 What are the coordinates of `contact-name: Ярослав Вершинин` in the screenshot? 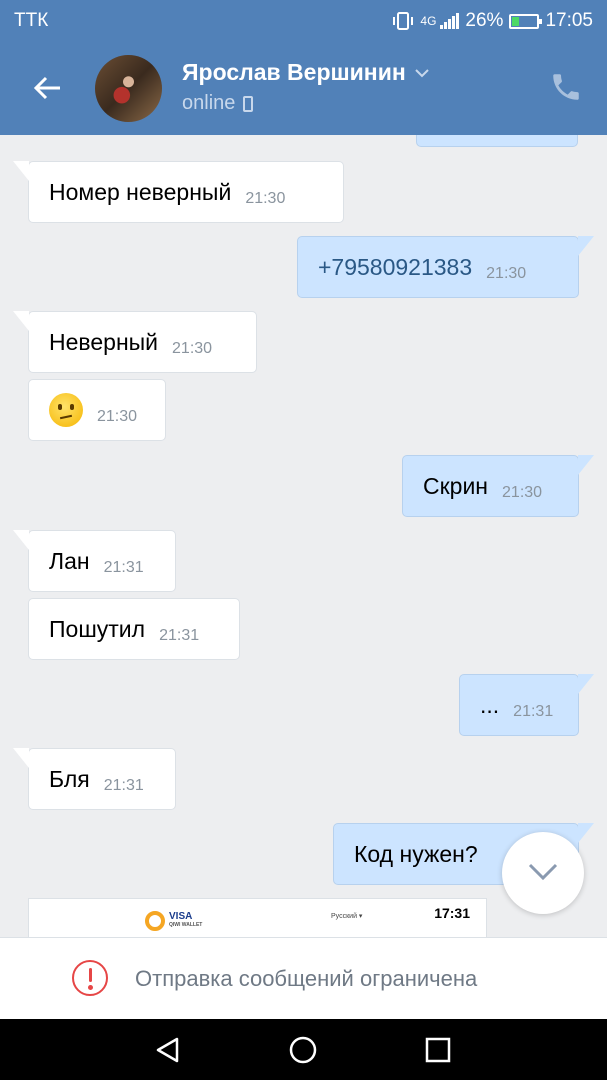 It's located at (306, 72).